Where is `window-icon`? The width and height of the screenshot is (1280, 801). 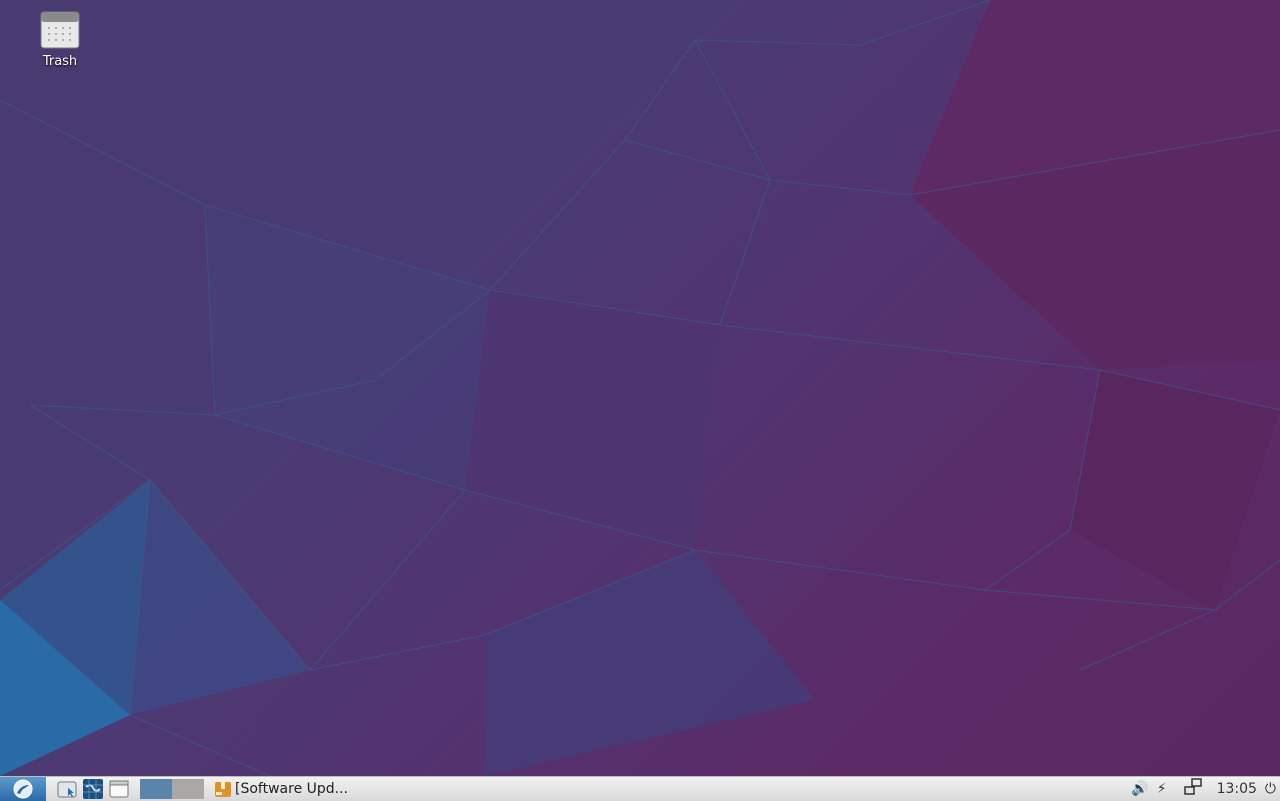
window-icon is located at coordinates (119, 789).